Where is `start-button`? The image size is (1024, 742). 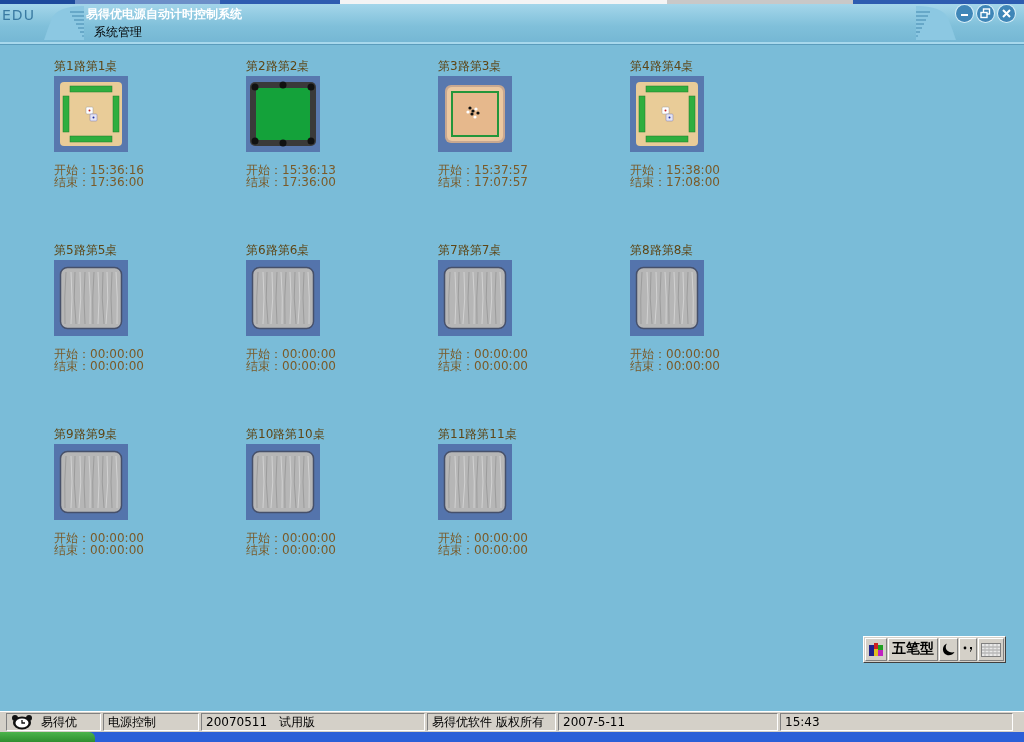
start-button is located at coordinates (47, 737).